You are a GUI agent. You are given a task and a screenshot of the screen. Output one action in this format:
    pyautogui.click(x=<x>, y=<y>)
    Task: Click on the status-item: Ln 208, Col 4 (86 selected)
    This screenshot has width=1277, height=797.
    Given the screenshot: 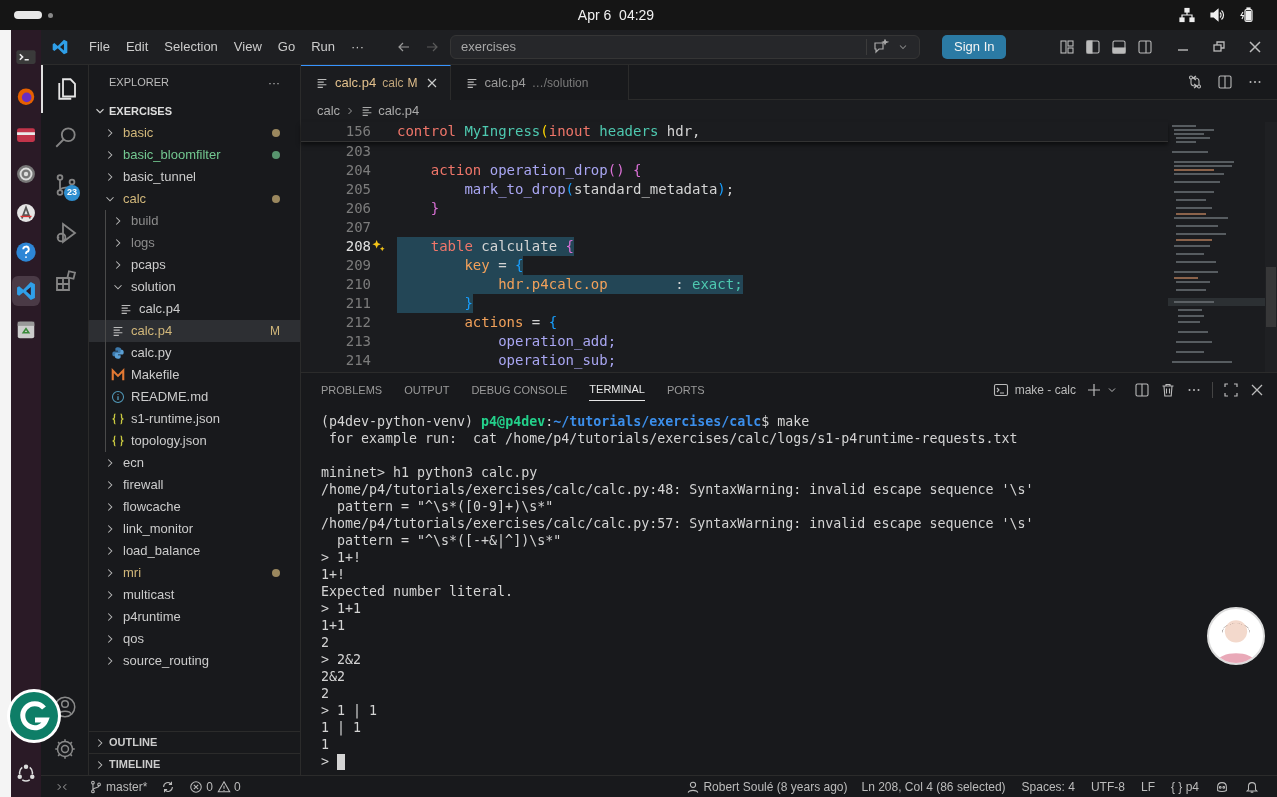 What is the action you would take?
    pyautogui.click(x=933, y=786)
    